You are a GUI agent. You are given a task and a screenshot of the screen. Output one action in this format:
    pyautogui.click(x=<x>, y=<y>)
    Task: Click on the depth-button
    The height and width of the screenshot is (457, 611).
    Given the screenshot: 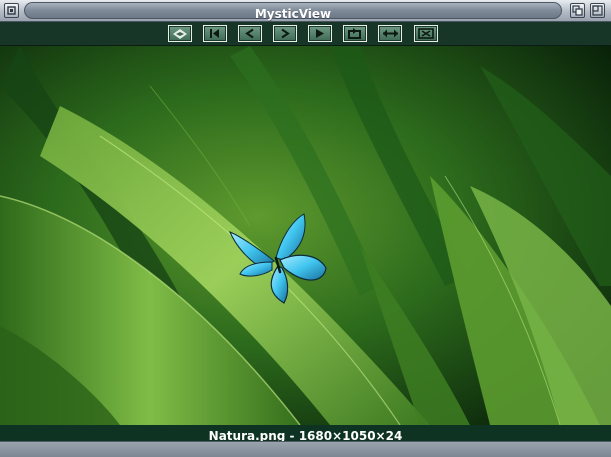 What is the action you would take?
    pyautogui.click(x=577, y=10)
    